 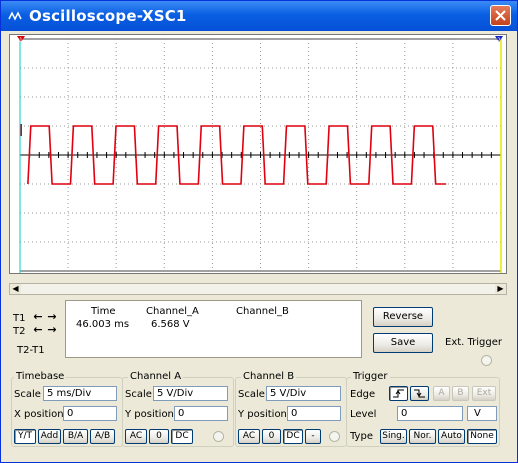 What do you see at coordinates (80, 393) in the screenshot?
I see `timebase-scale-input: 5 ms/Div` at bounding box center [80, 393].